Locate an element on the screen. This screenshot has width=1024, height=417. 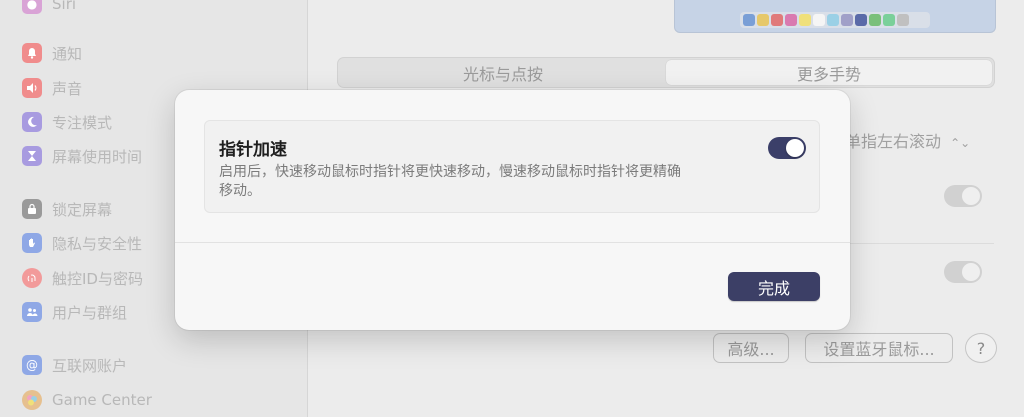
toggle-knob is located at coordinates (795, 148).